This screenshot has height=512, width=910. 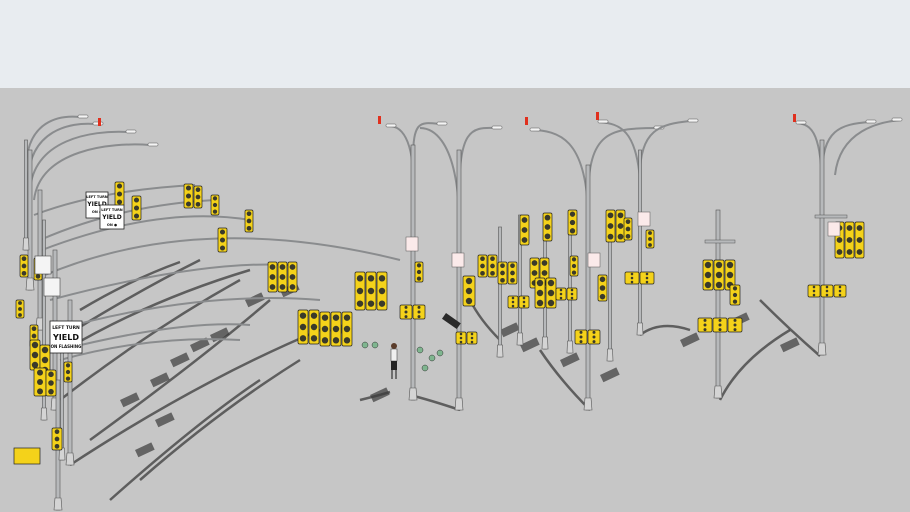 I want to click on sign-2-line-2: YIELD, so click(x=111, y=217).